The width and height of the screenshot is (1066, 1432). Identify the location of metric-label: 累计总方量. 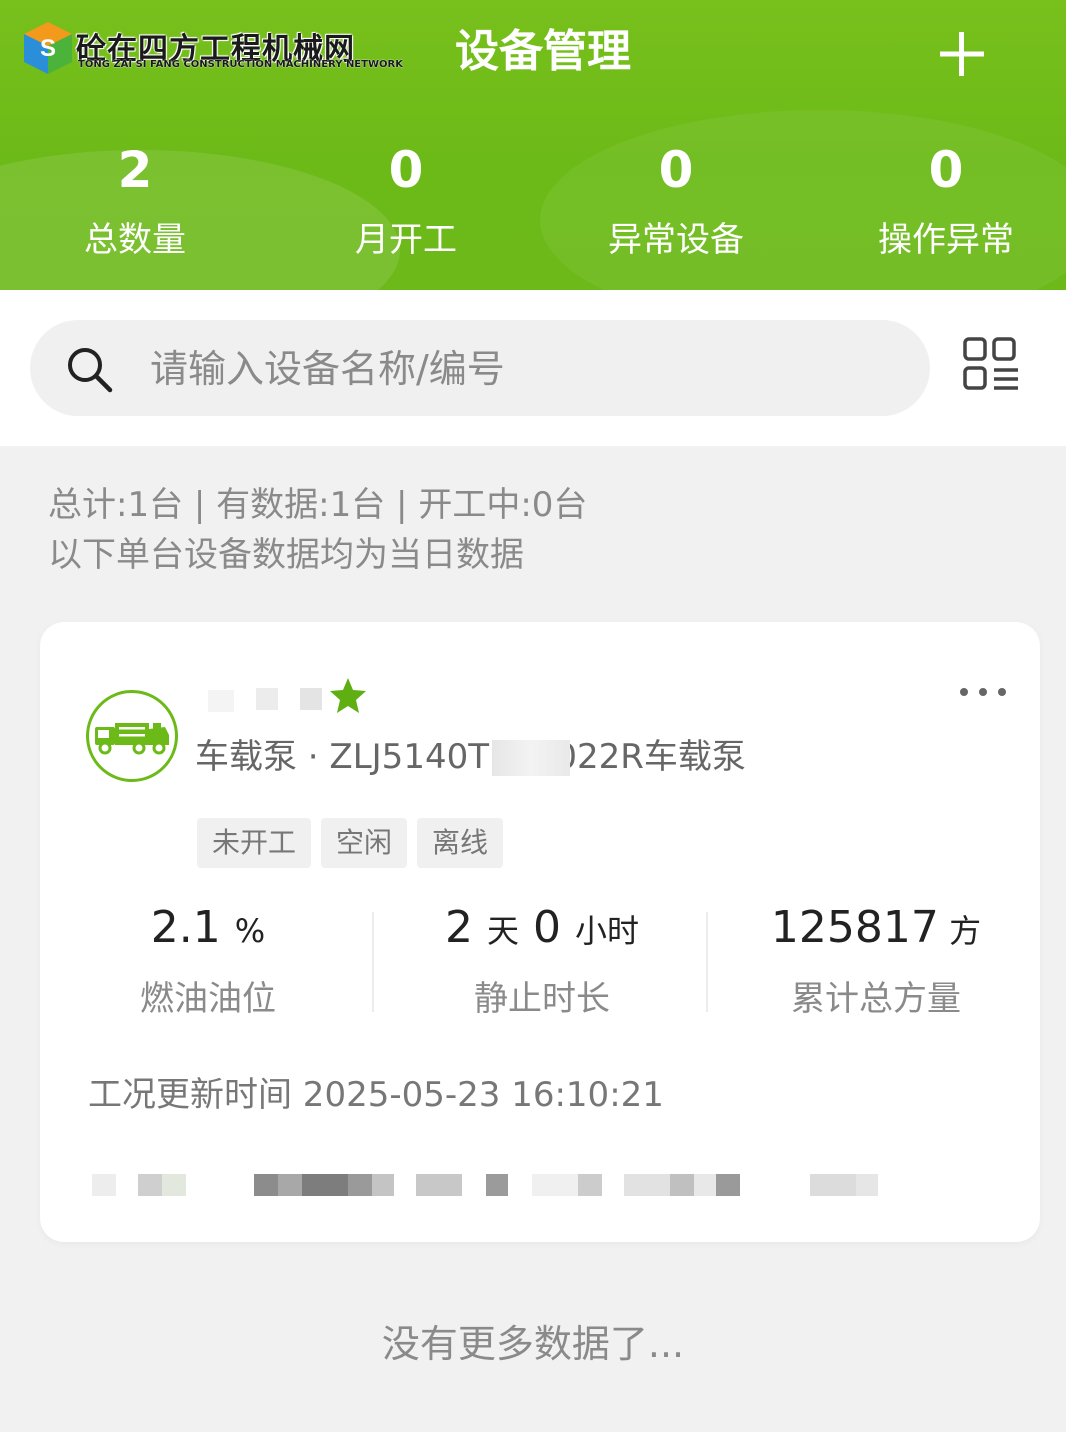
(876, 999).